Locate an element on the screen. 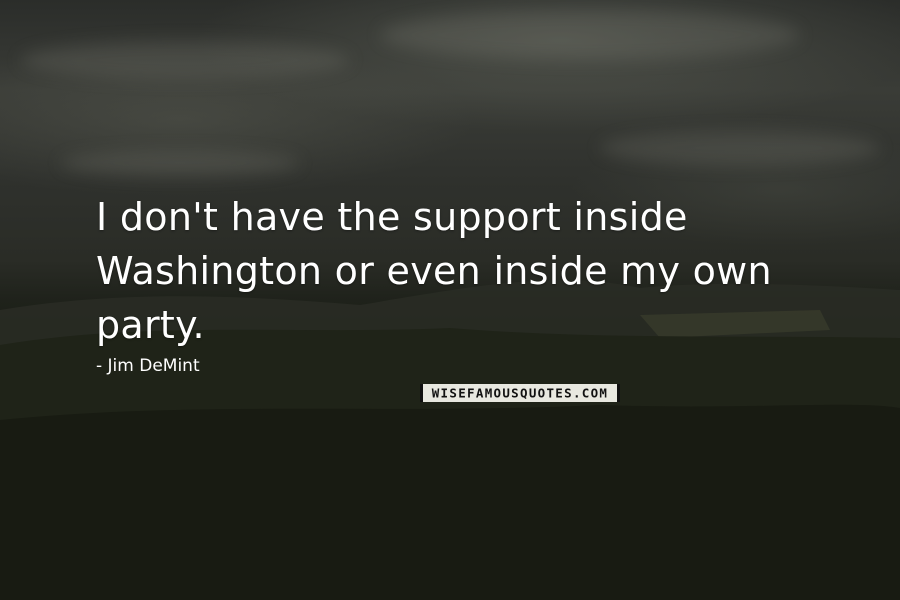 The image size is (900, 600). quote-author: - Jim DeMint is located at coordinates (148, 366).